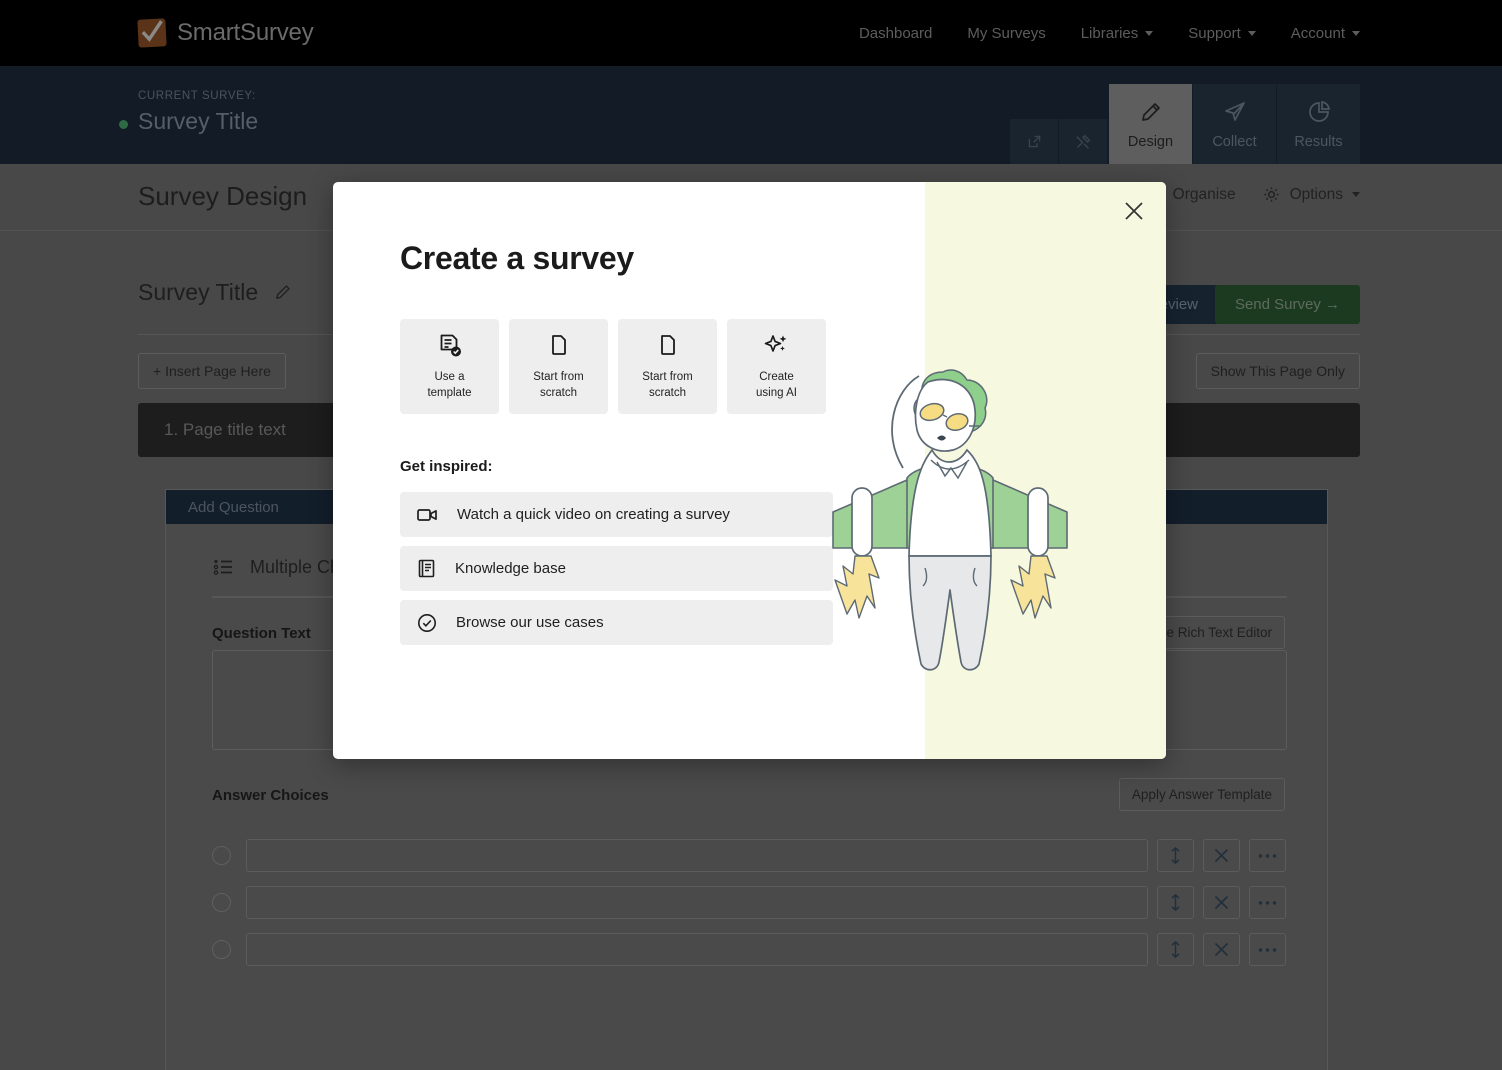 Image resolution: width=1502 pixels, height=1070 pixels. Describe the element at coordinates (517, 258) in the screenshot. I see `modal-title: Create a survey` at that location.